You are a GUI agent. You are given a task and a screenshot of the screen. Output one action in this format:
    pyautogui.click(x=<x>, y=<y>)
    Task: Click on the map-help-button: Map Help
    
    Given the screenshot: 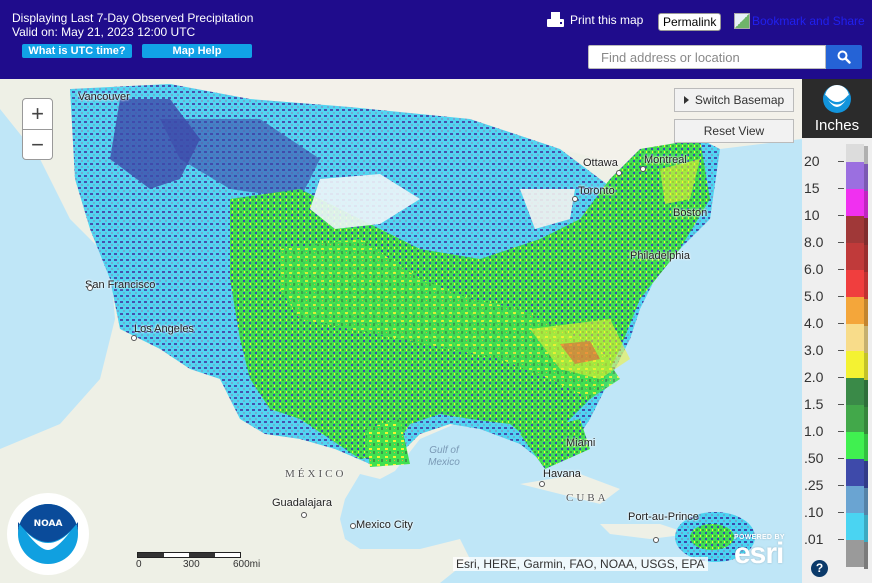 What is the action you would take?
    pyautogui.click(x=197, y=51)
    